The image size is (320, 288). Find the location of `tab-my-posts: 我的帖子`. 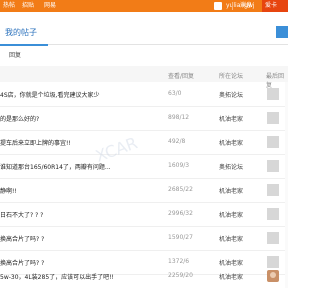

tab-my-posts: 我的帖子 is located at coordinates (24, 33).